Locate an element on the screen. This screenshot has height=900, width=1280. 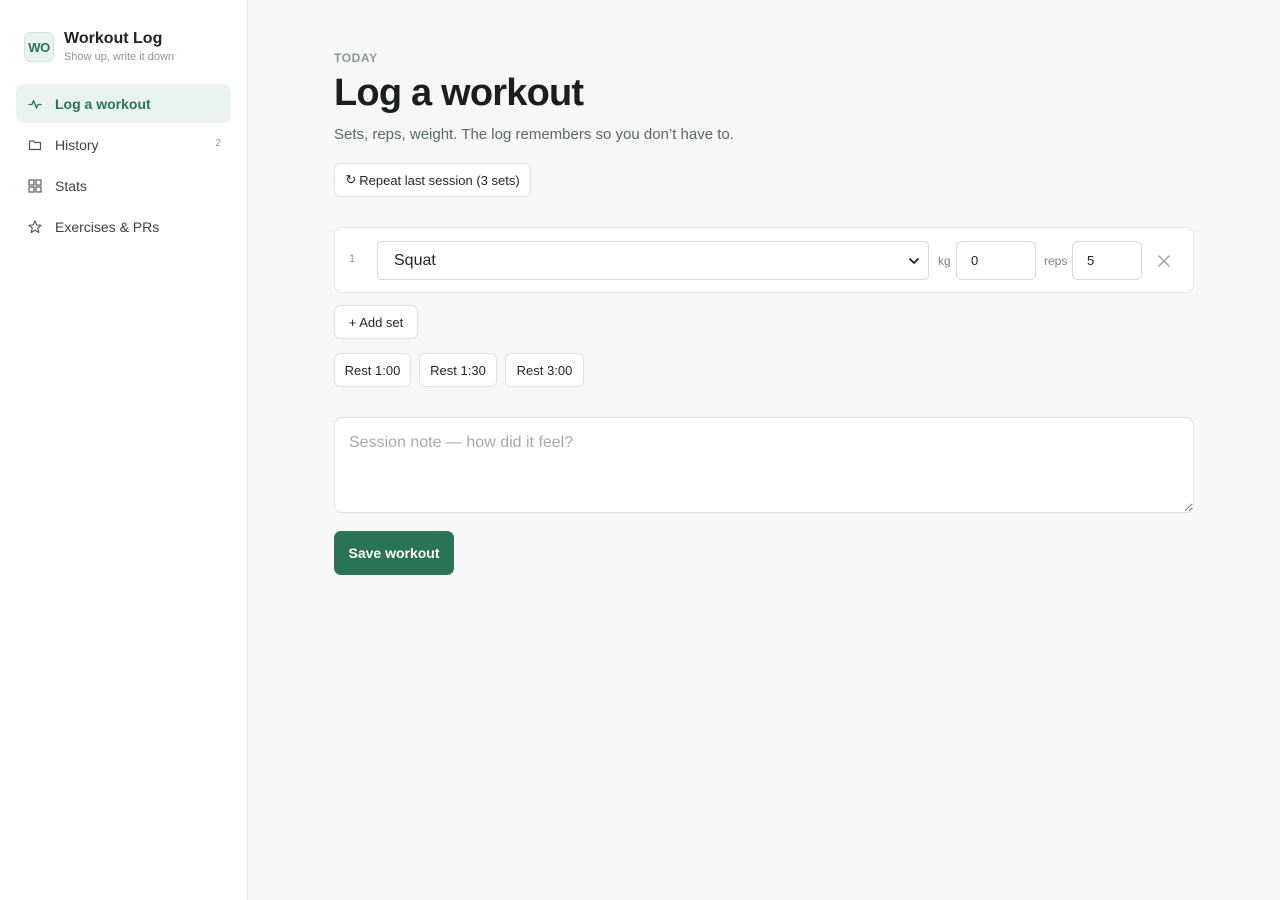
sidebar-item-label: Log a workout is located at coordinates (103, 103).